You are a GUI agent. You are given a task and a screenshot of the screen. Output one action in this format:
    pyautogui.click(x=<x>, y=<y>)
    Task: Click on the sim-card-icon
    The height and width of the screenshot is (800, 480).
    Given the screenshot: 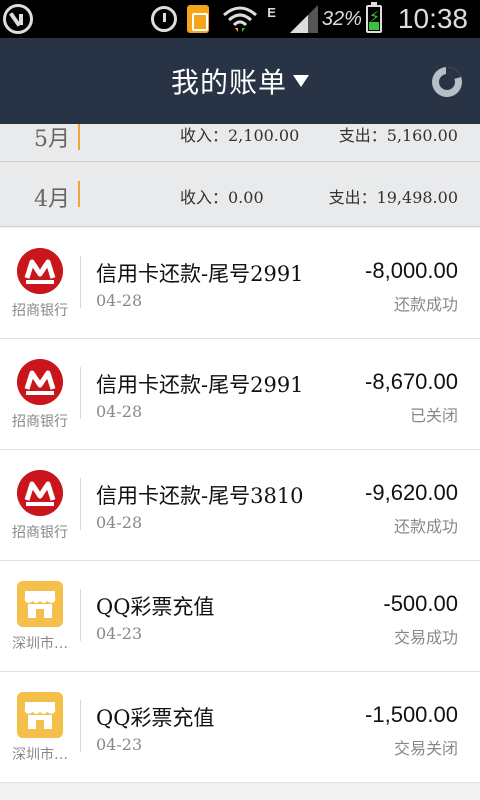 What is the action you would take?
    pyautogui.click(x=198, y=19)
    